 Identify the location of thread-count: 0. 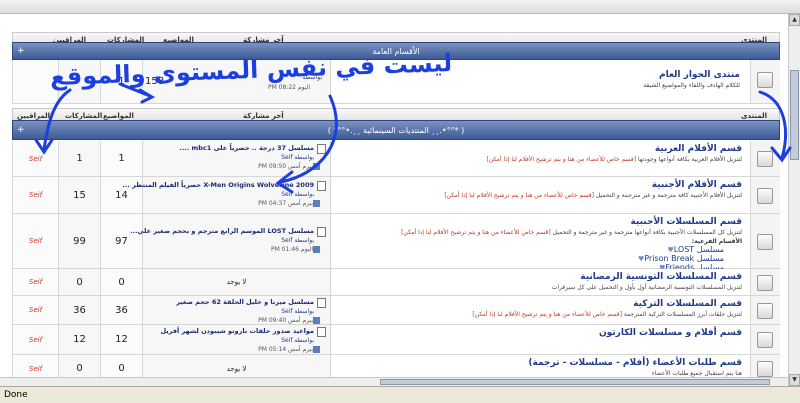
(121, 282).